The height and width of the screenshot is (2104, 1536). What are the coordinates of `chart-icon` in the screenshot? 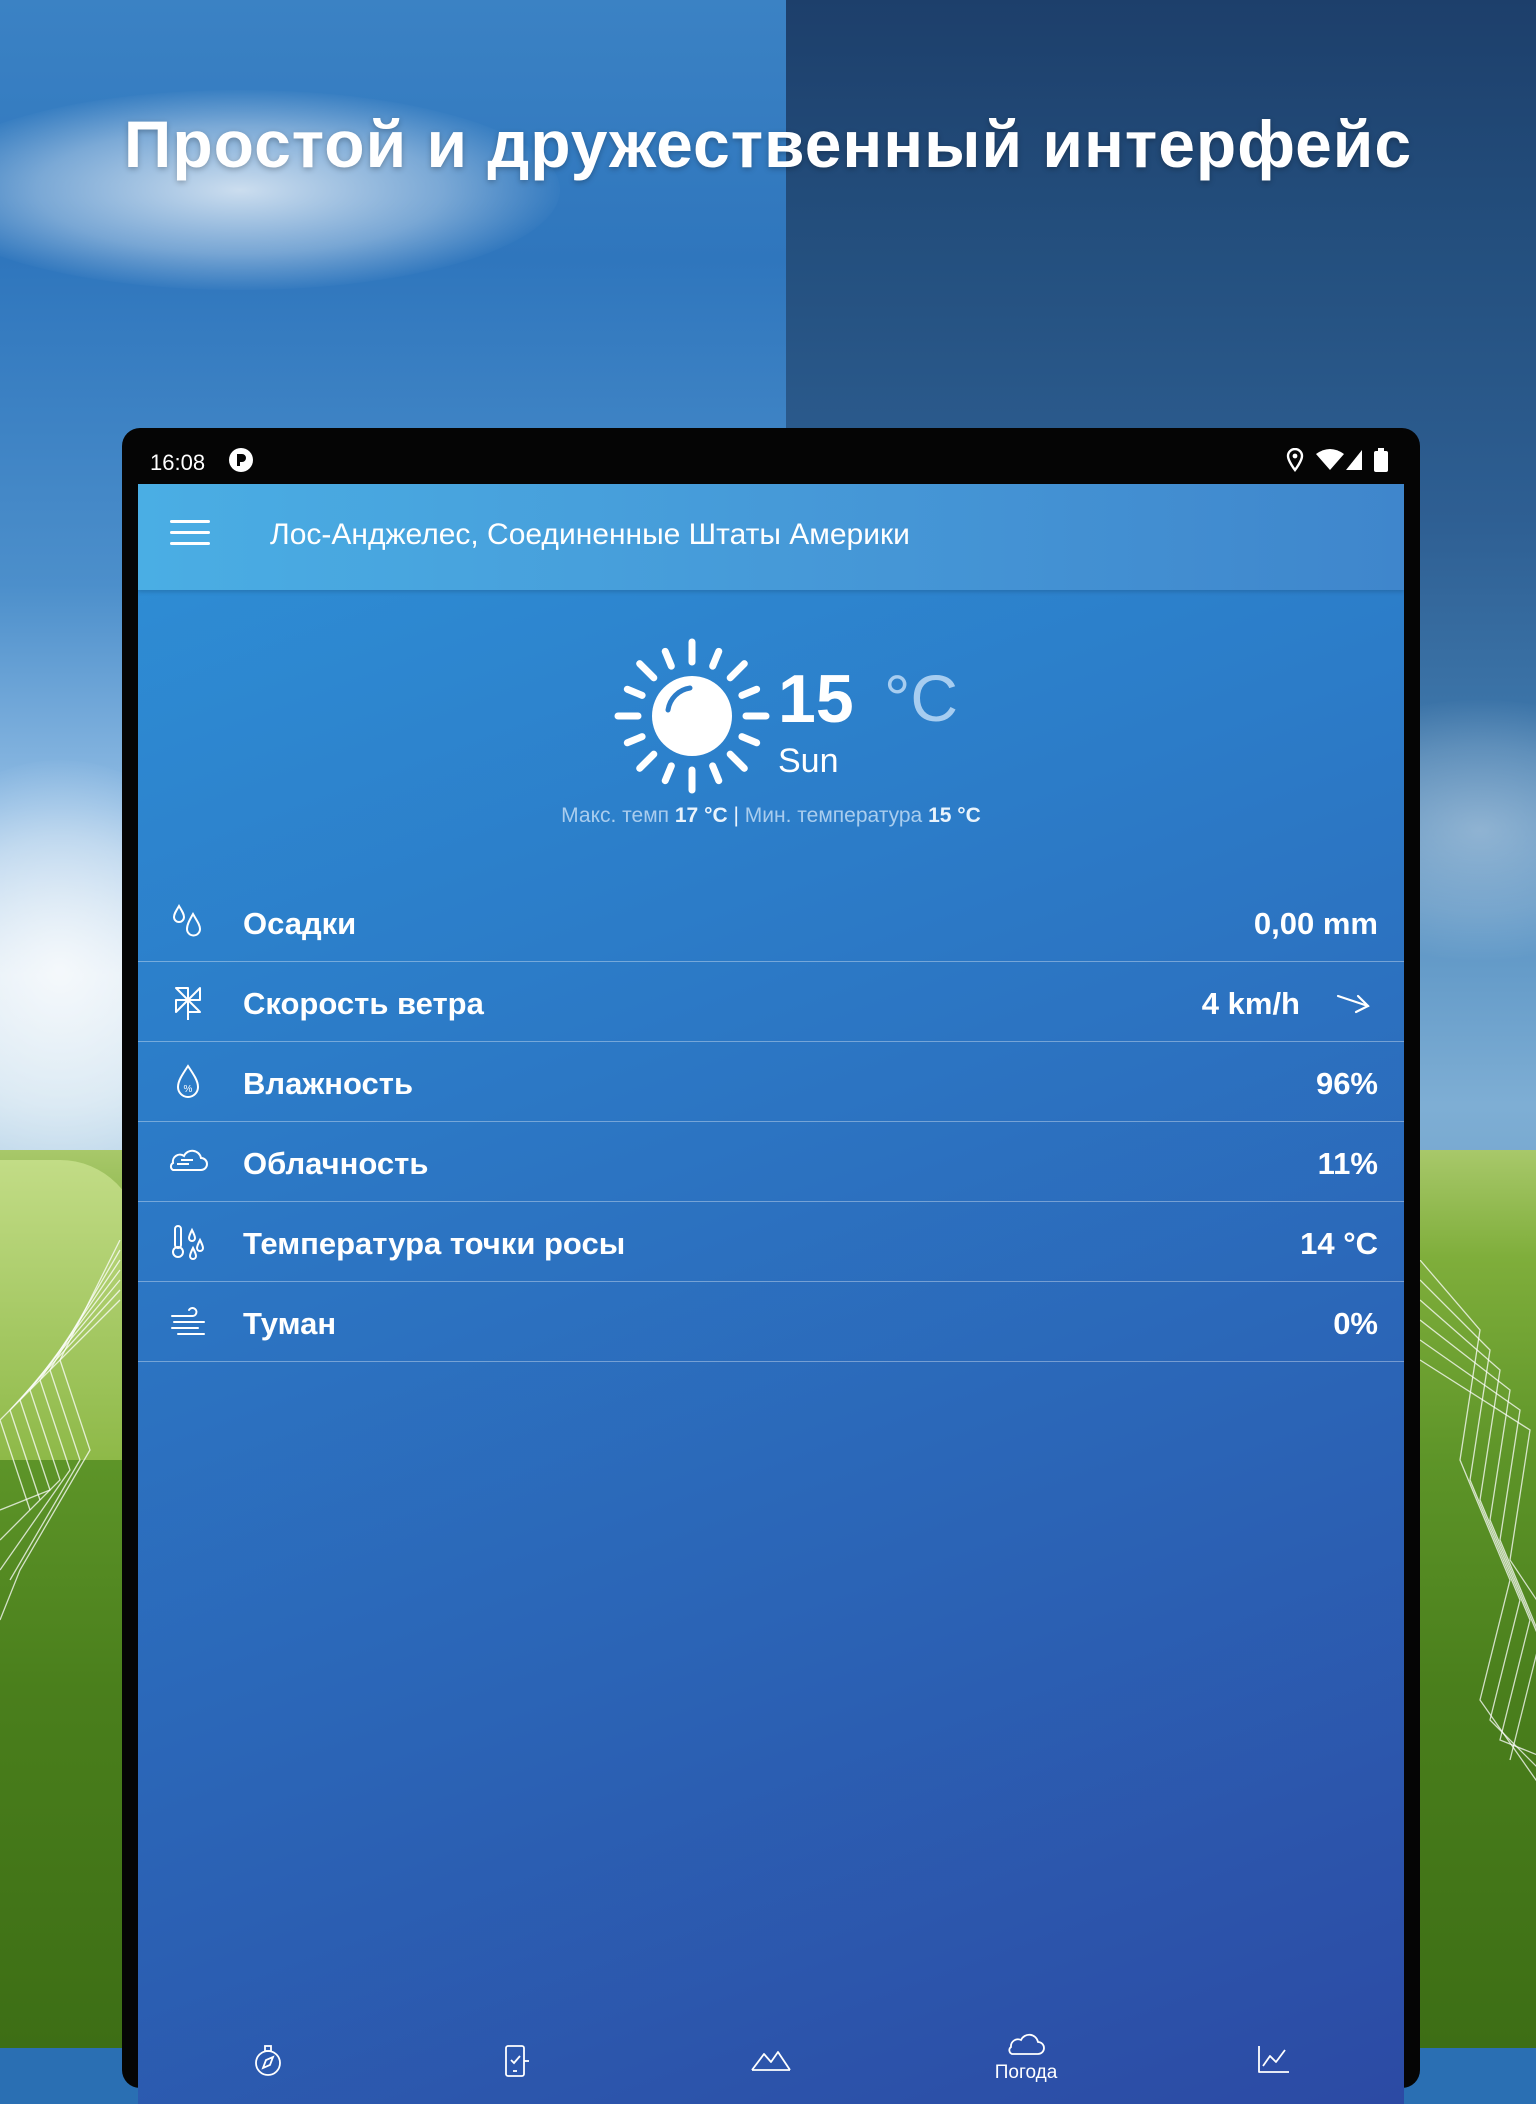 It's located at (1273, 2059).